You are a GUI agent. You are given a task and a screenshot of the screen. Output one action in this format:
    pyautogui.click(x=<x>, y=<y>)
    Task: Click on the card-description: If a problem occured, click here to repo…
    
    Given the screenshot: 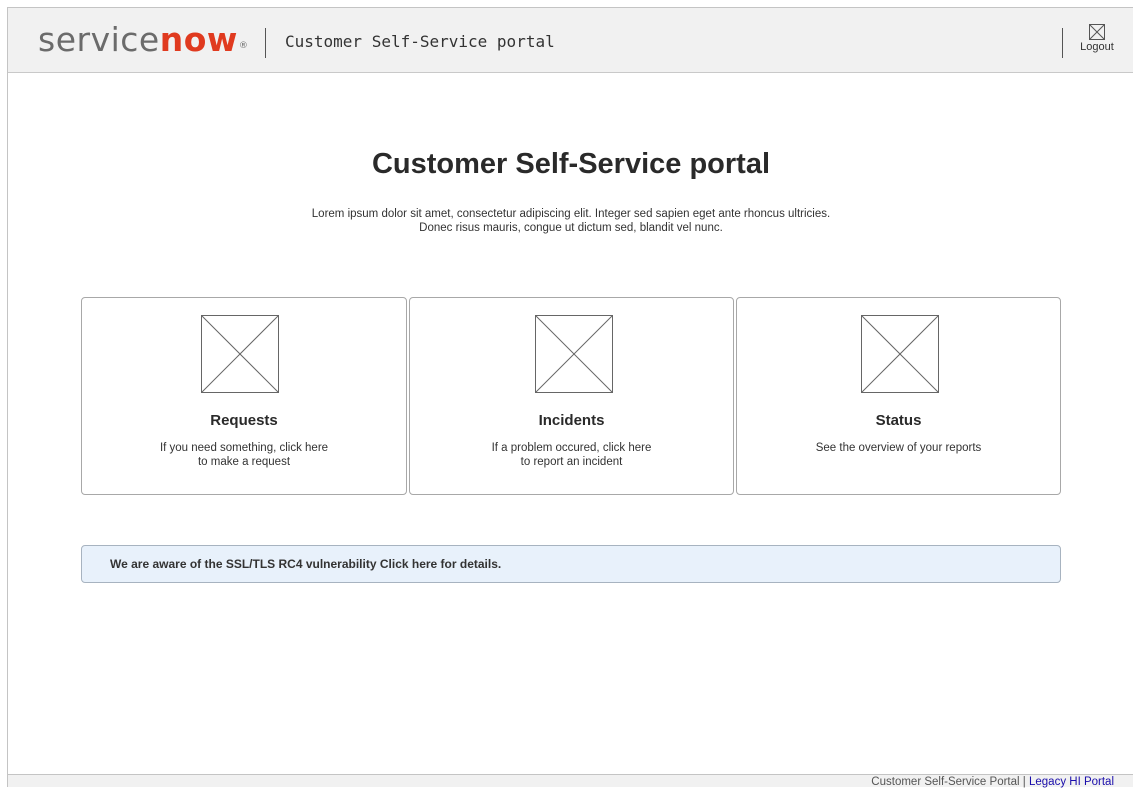 What is the action you would take?
    pyautogui.click(x=571, y=455)
    